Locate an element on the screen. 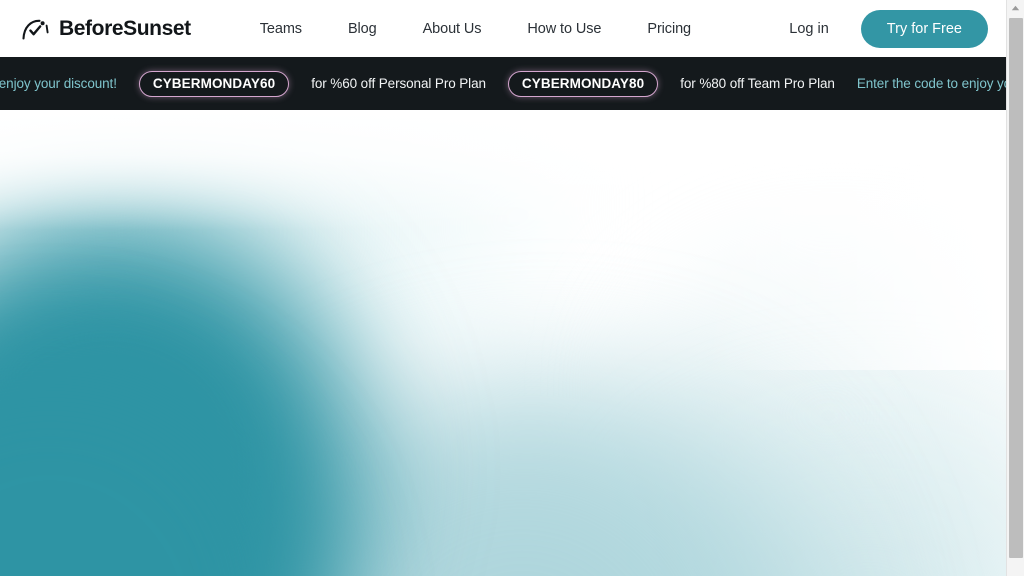 This screenshot has height=576, width=1024. try-for-free-button: Try for Free is located at coordinates (924, 28).